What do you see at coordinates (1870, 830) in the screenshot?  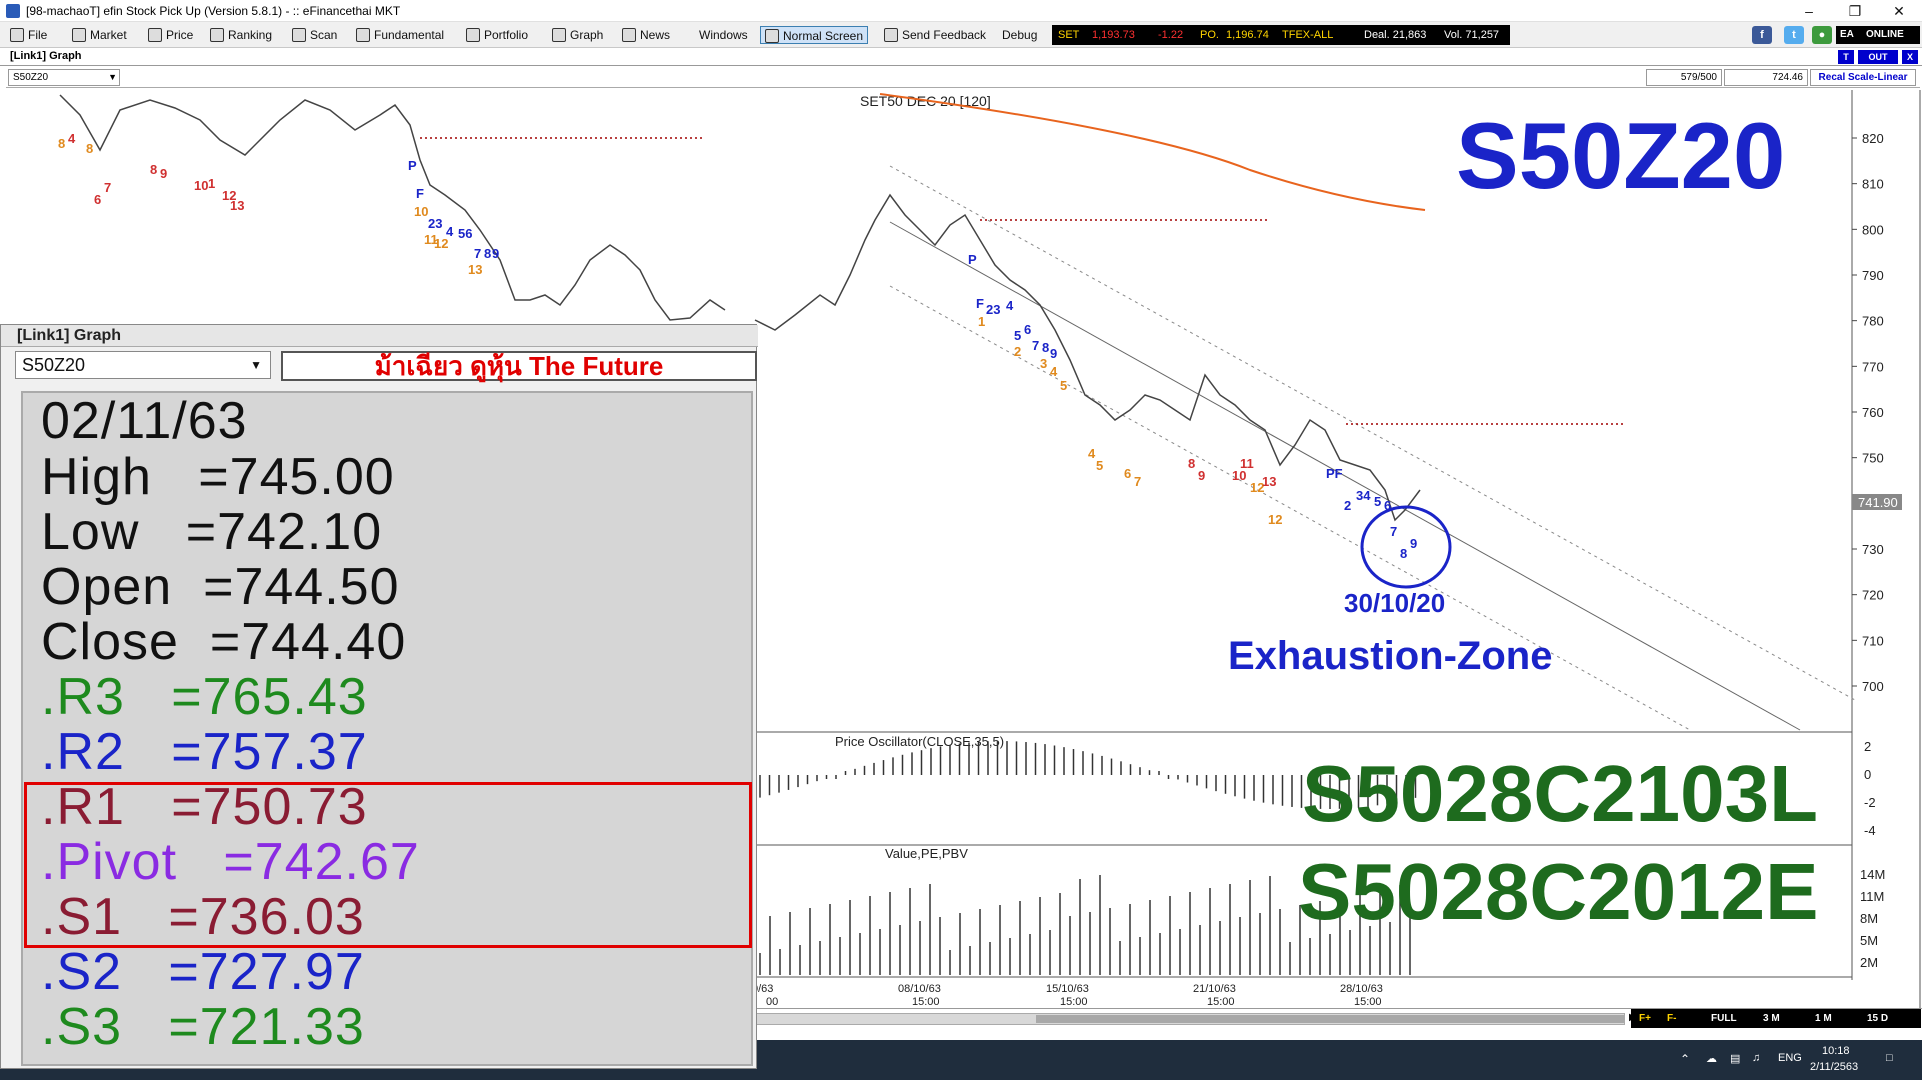 I see `osc-tick-label: -4` at bounding box center [1870, 830].